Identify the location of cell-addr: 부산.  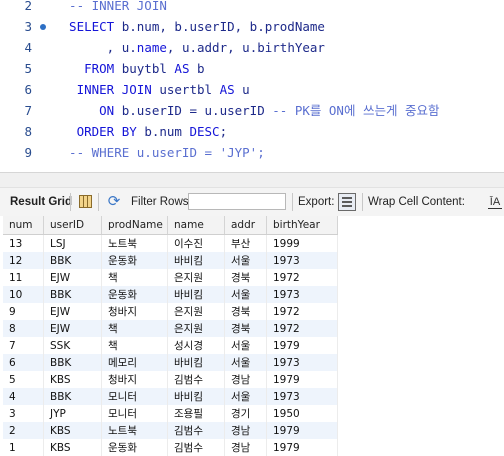
(245, 243).